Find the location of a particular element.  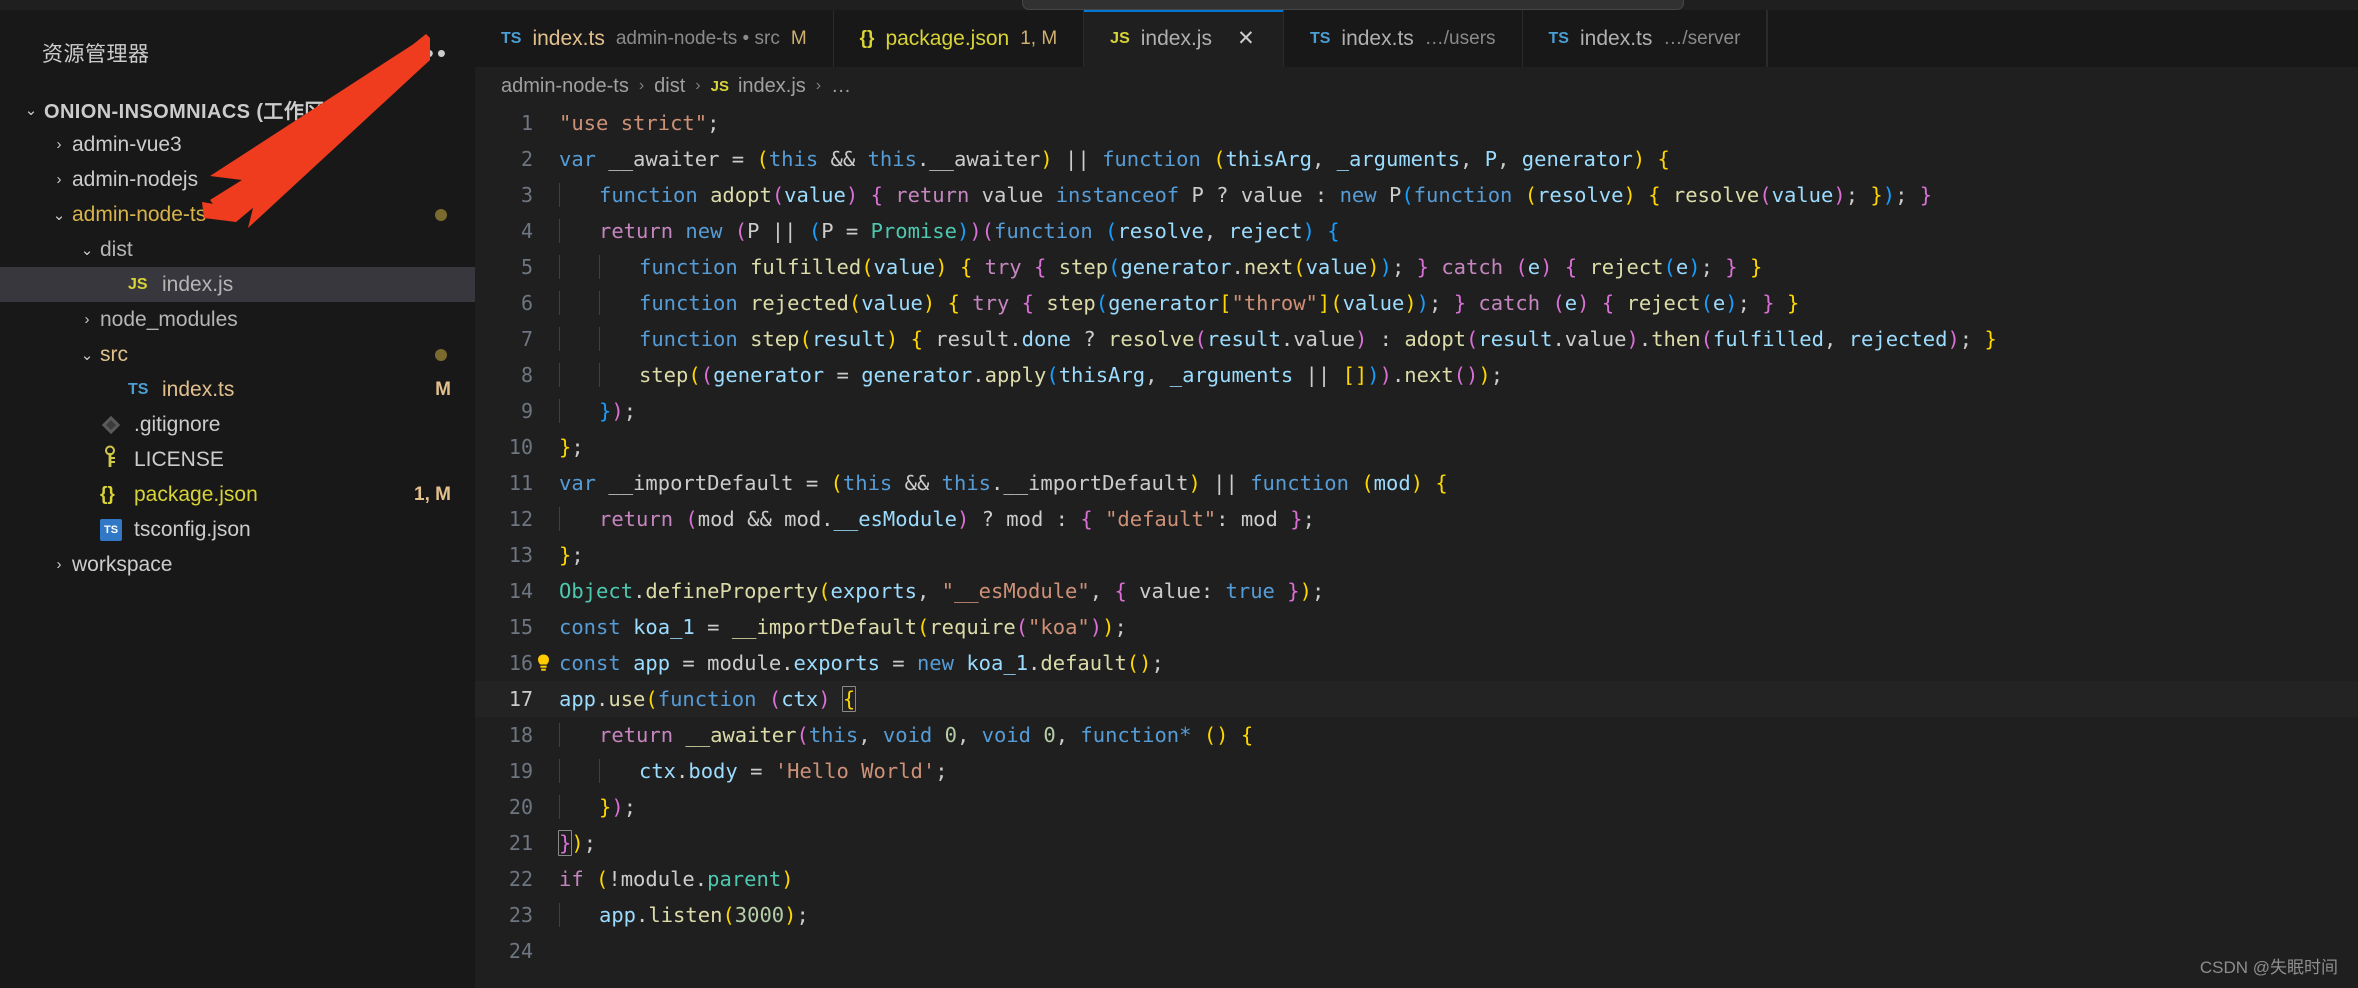

tab-index-ts--users: TS index.ts …/users is located at coordinates (1403, 38).